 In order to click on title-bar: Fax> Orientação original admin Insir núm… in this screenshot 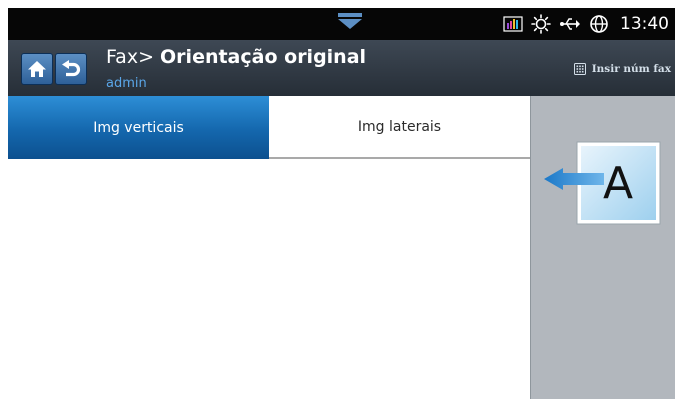, I will do `click(341, 68)`.